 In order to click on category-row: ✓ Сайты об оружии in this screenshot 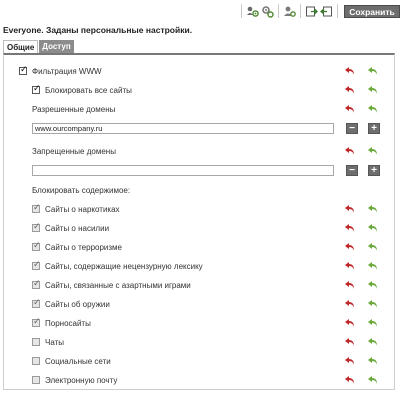, I will do `click(71, 304)`.